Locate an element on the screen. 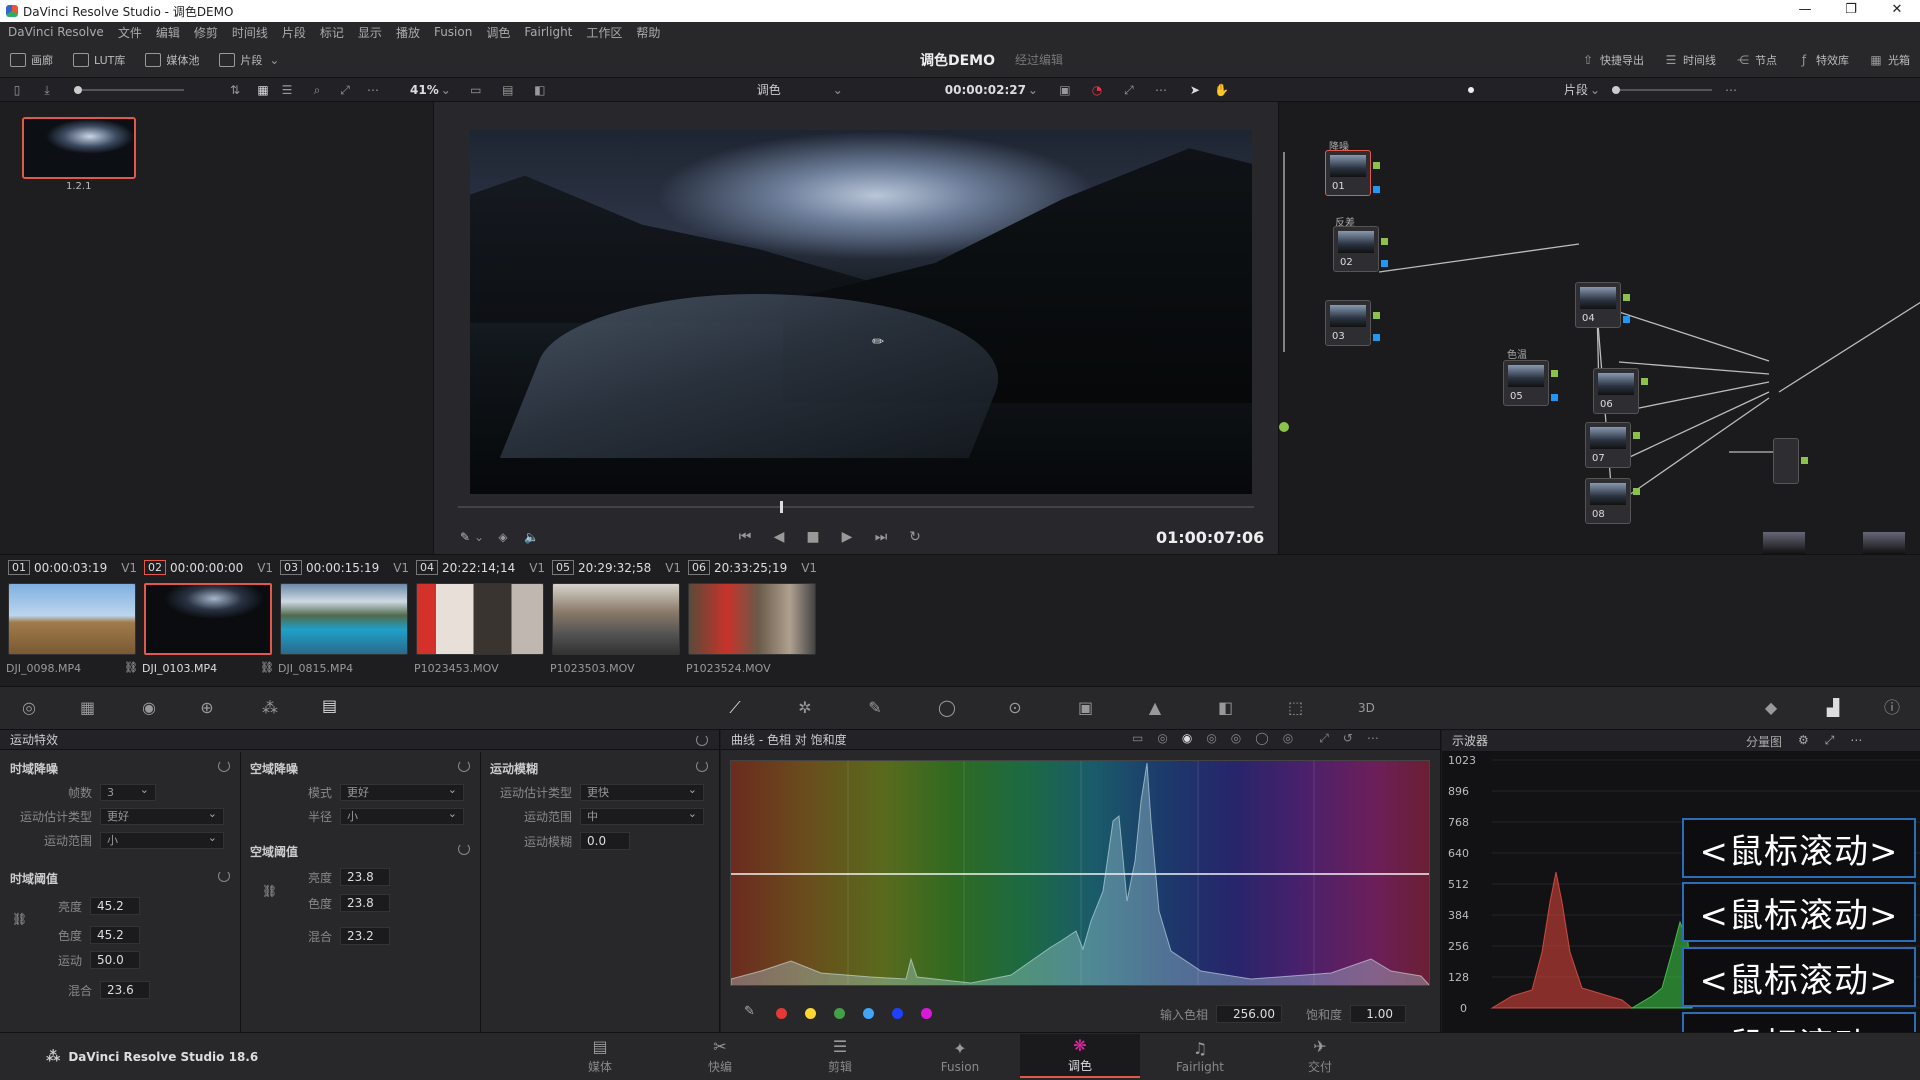 The image size is (1920, 1080). layer-mixer-node is located at coordinates (1786, 461).